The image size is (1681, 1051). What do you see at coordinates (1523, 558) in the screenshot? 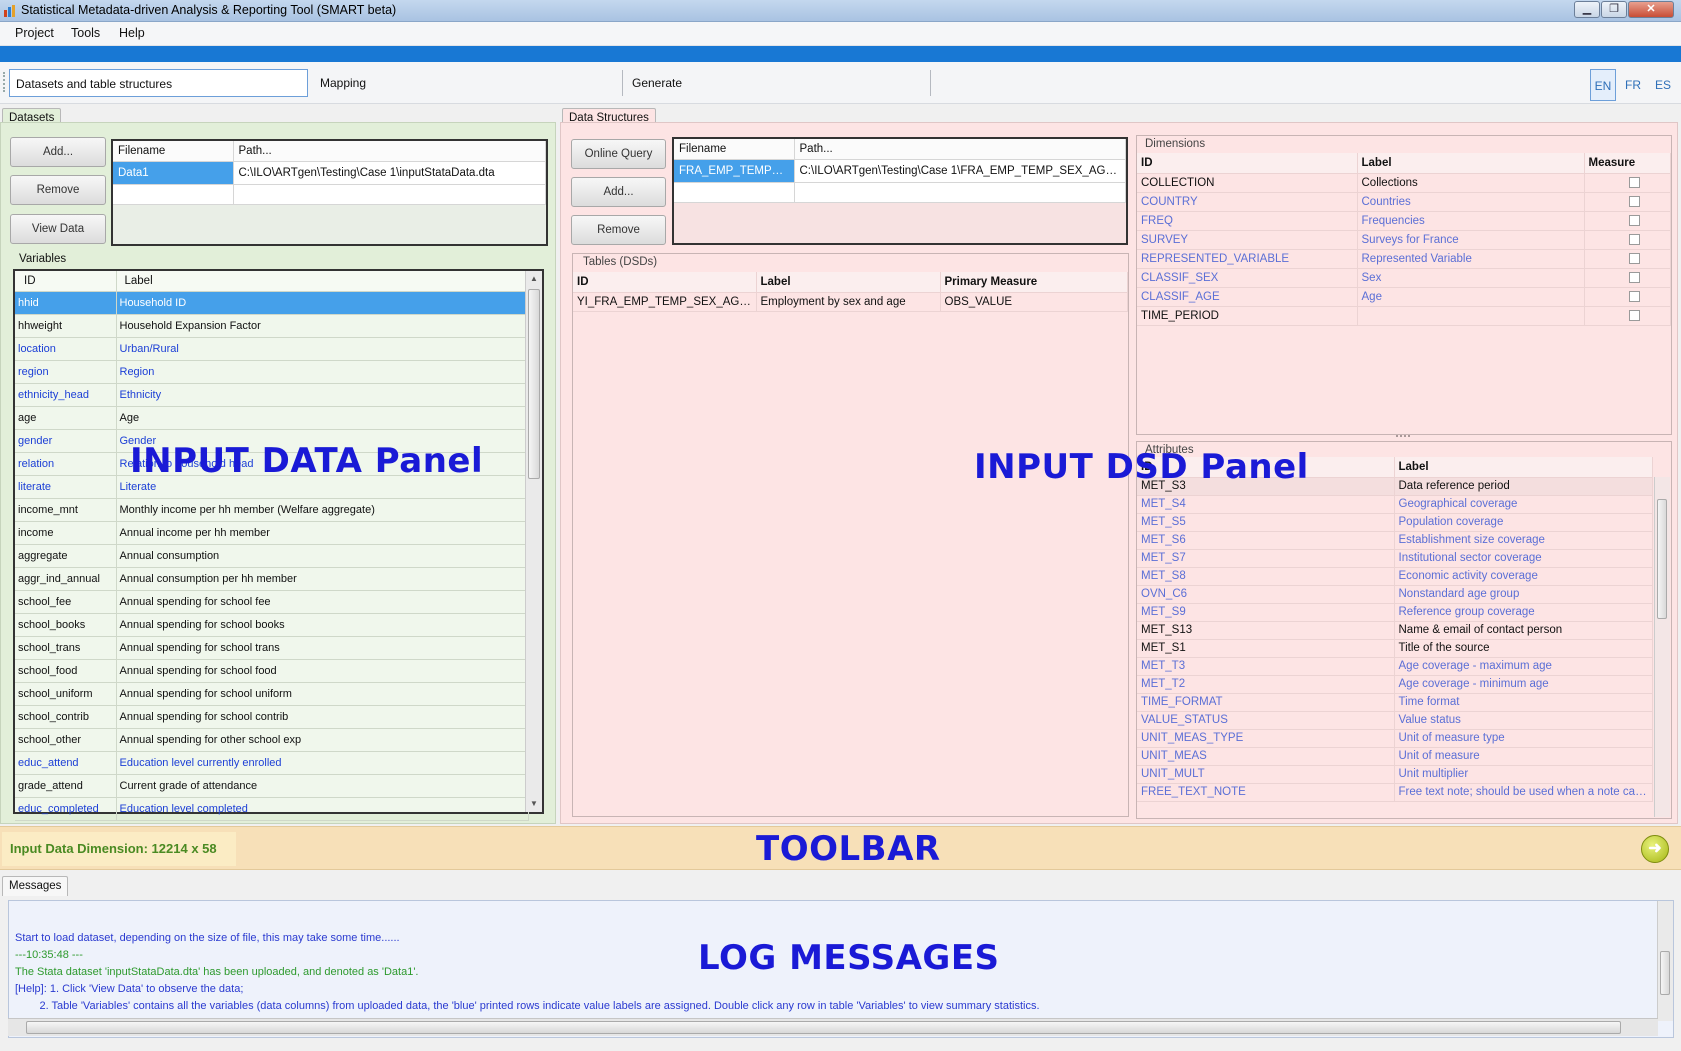
I see `attribute-label: Institutional sector coverage` at bounding box center [1523, 558].